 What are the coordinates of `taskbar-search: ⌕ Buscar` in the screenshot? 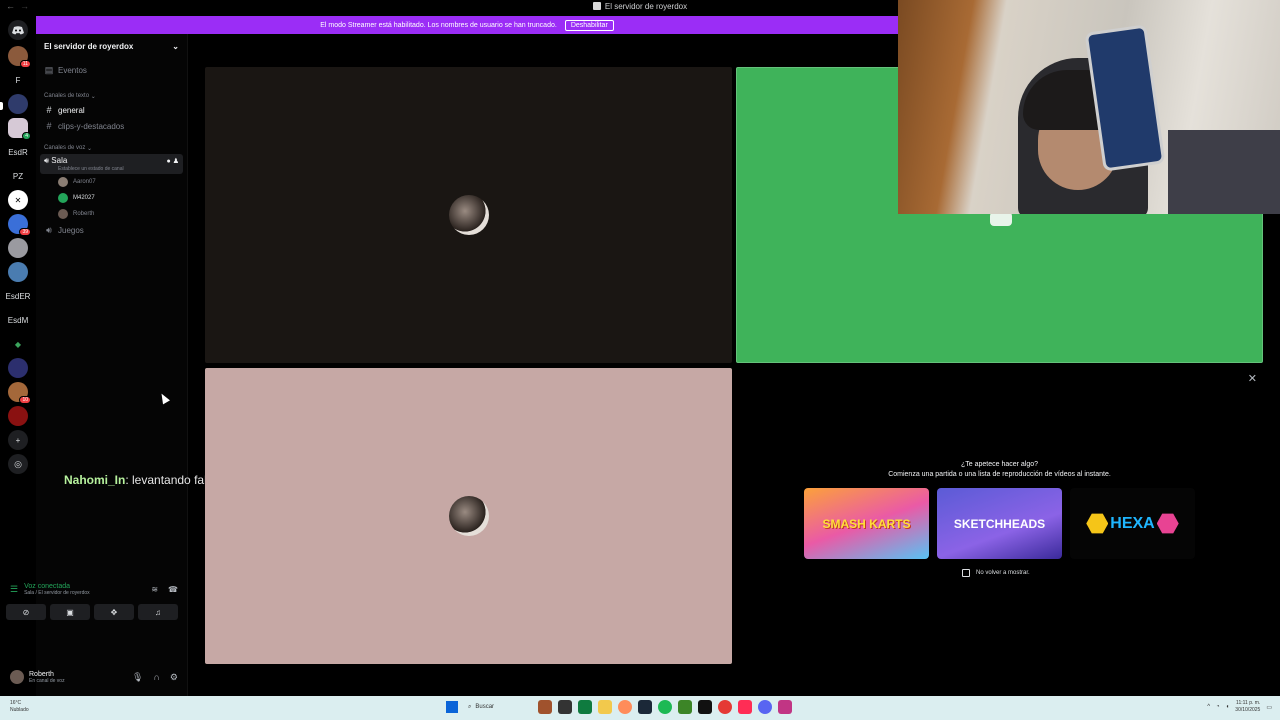 It's located at (498, 707).